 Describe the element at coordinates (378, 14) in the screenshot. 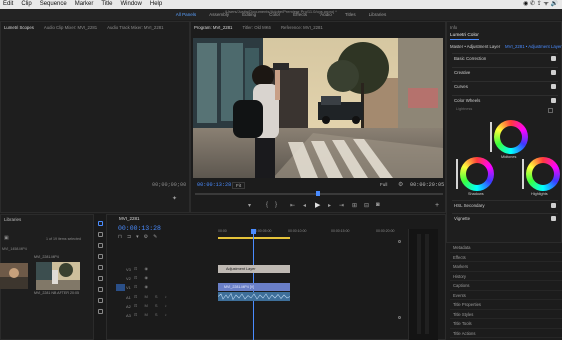

I see `workspace-libraries: Libraries` at that location.